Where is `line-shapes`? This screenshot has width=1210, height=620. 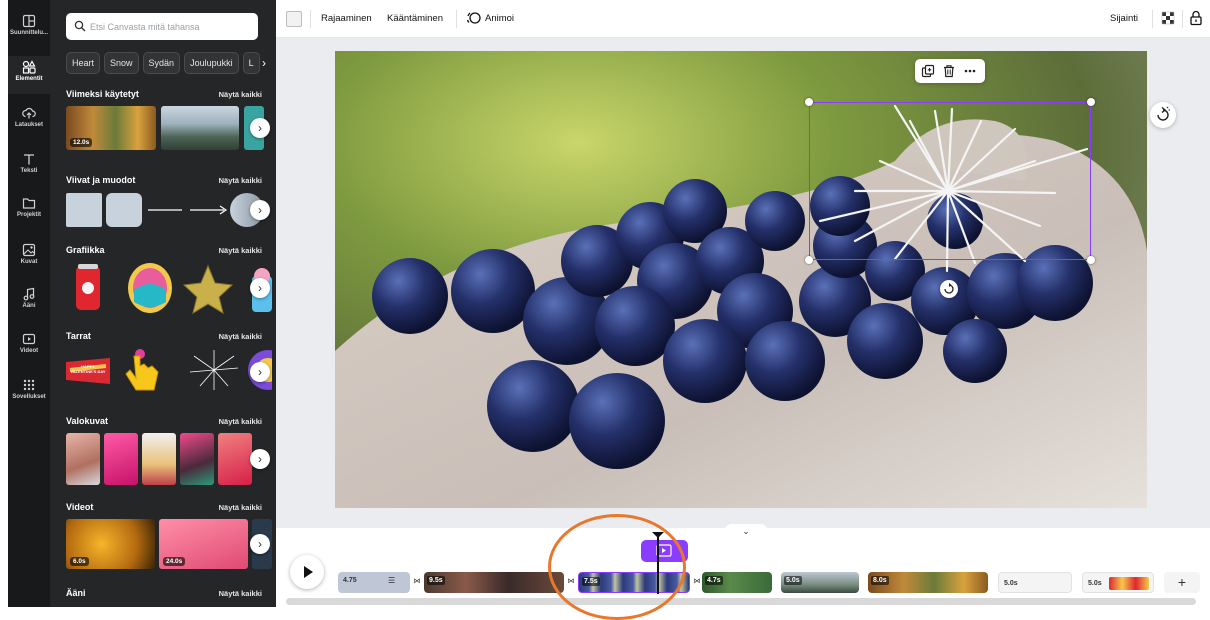 line-shapes is located at coordinates (188, 210).